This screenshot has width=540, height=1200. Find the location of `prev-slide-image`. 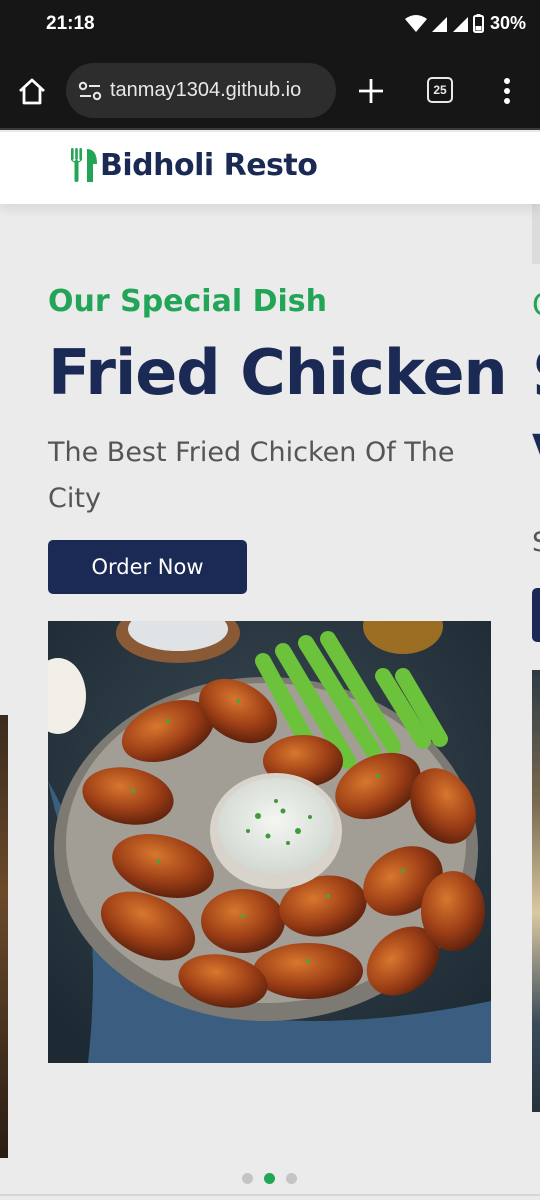

prev-slide-image is located at coordinates (4, 936).